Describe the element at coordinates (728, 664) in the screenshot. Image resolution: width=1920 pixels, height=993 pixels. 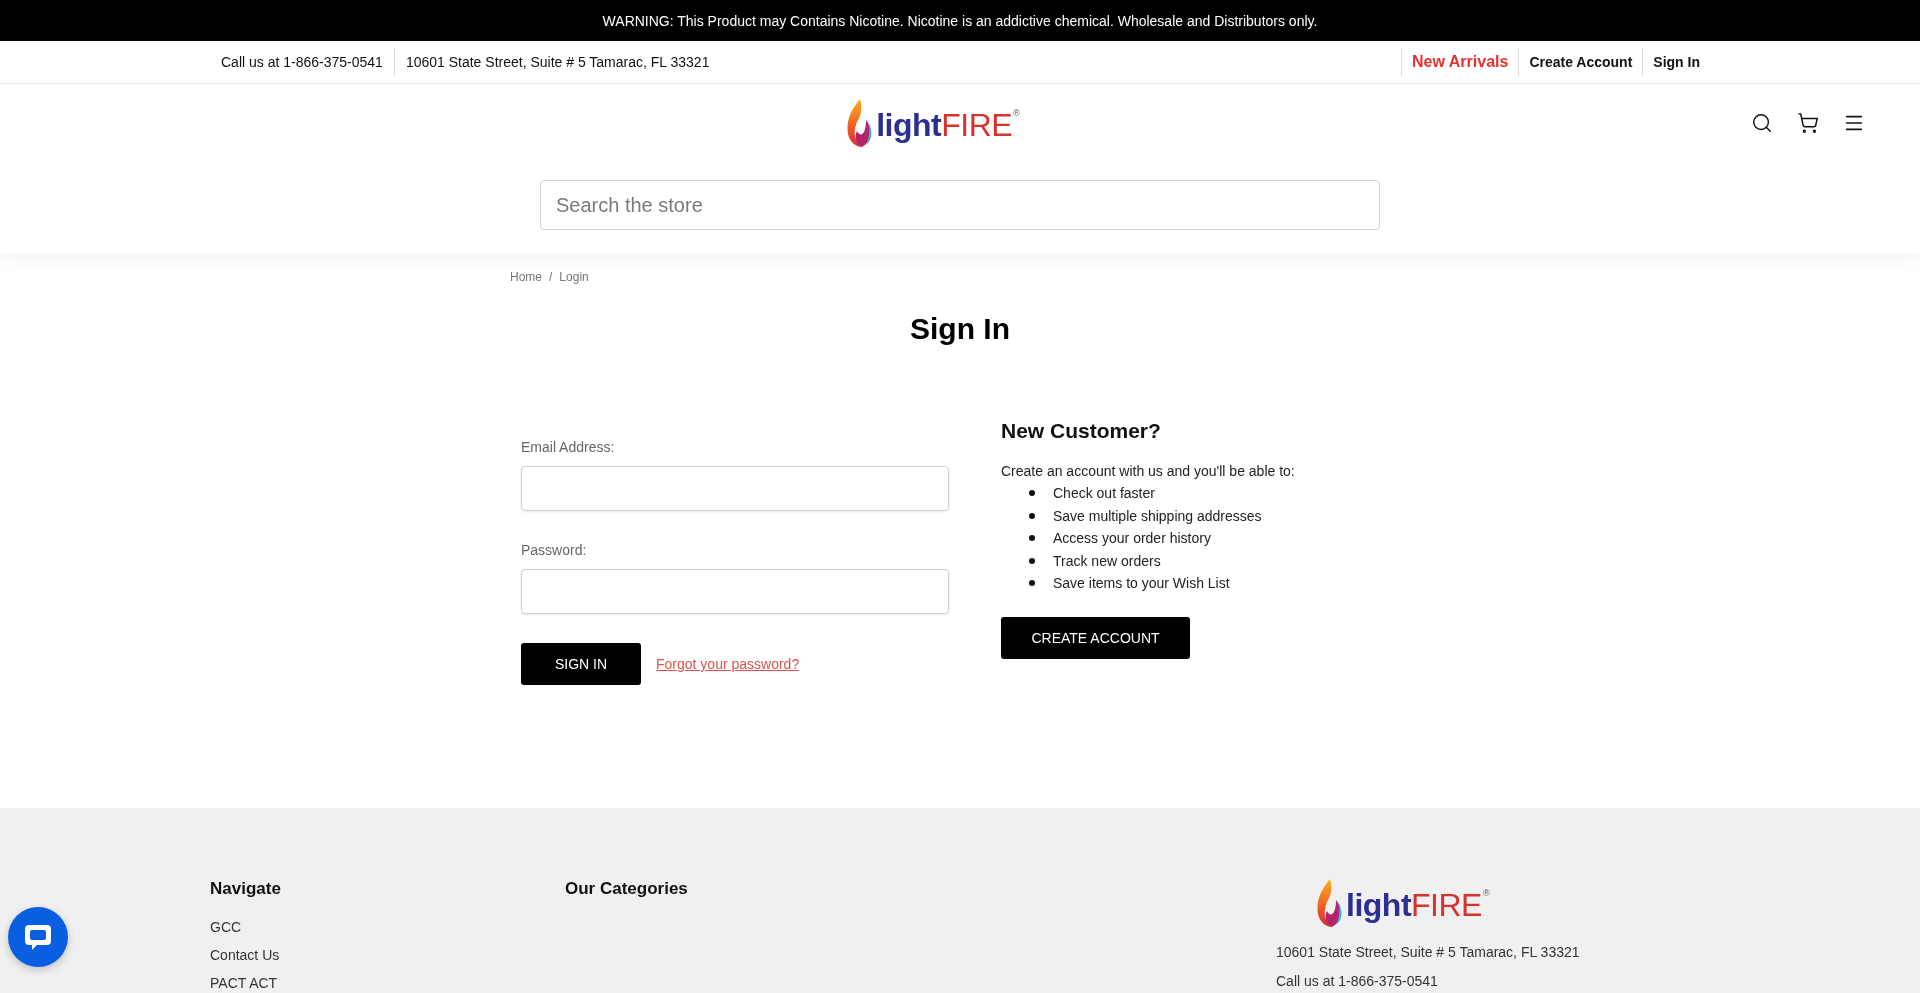
I see `forgot-password-link: Forgot your password?` at that location.